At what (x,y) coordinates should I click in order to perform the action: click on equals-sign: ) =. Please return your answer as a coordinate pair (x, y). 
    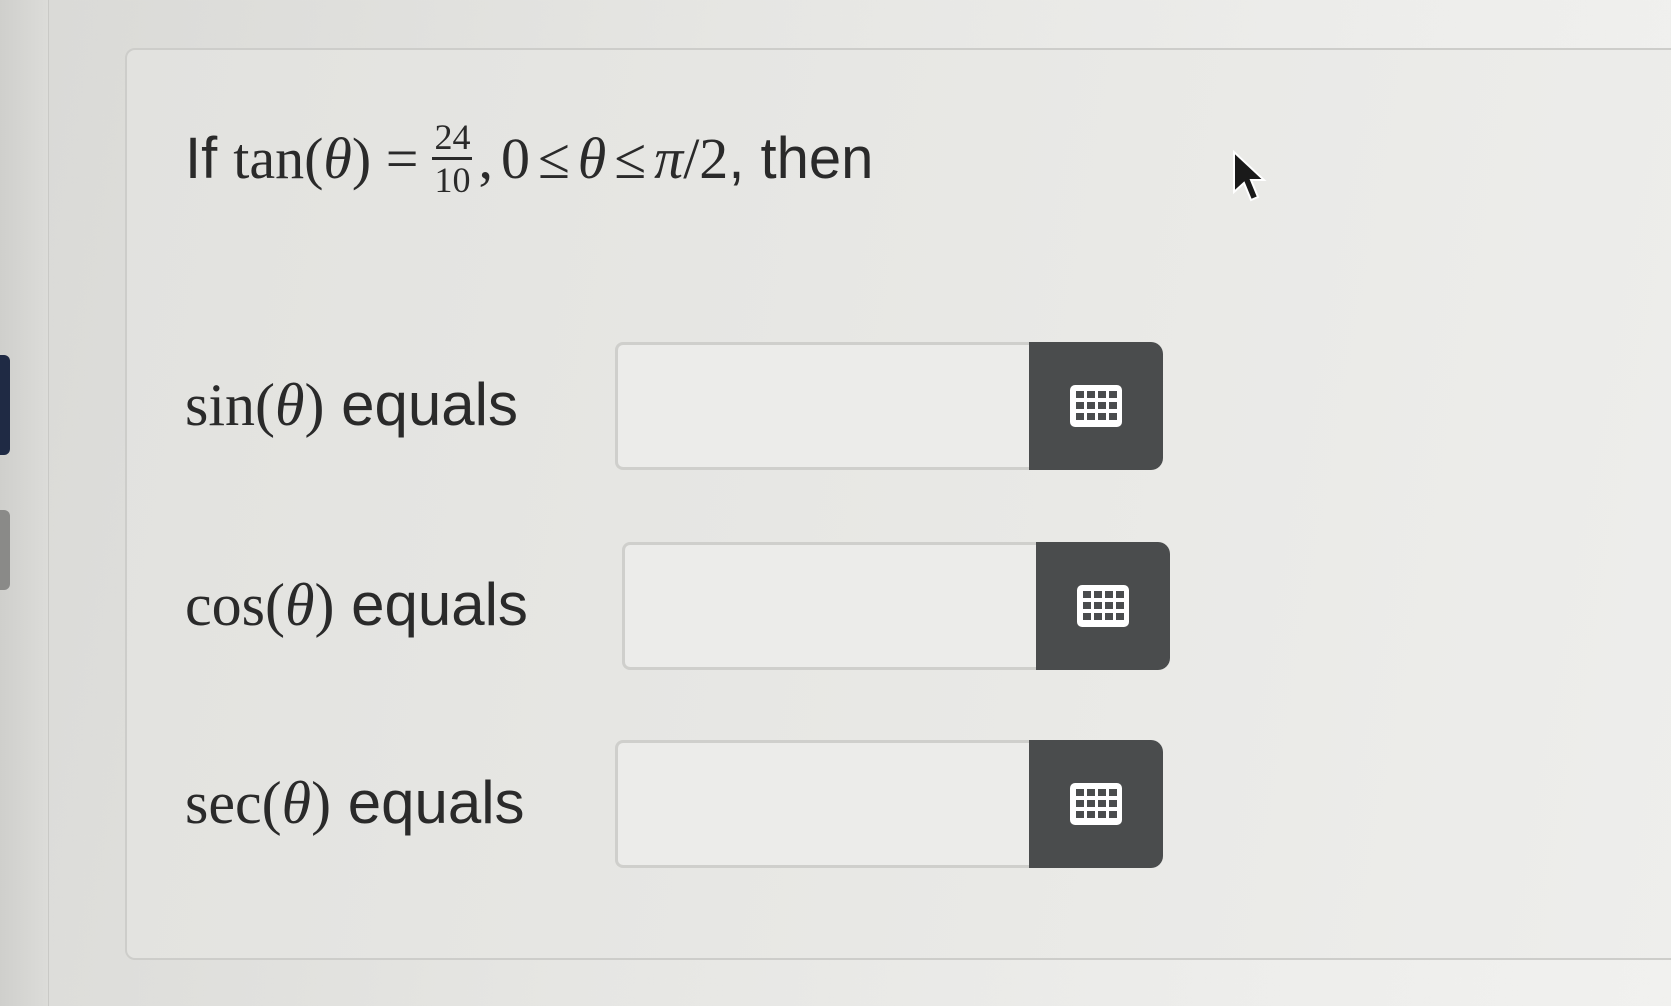
    Looking at the image, I should click on (385, 158).